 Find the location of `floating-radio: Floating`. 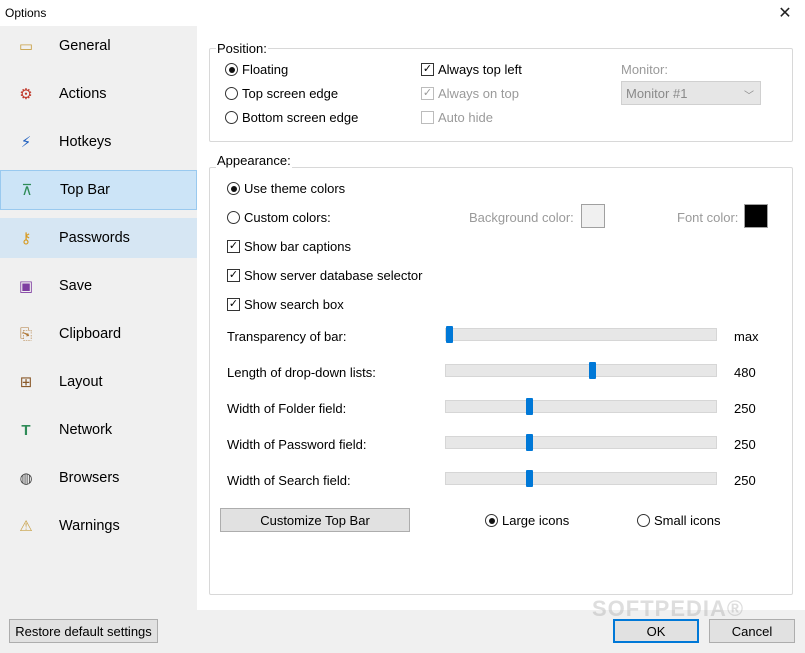

floating-radio: Floating is located at coordinates (256, 69).